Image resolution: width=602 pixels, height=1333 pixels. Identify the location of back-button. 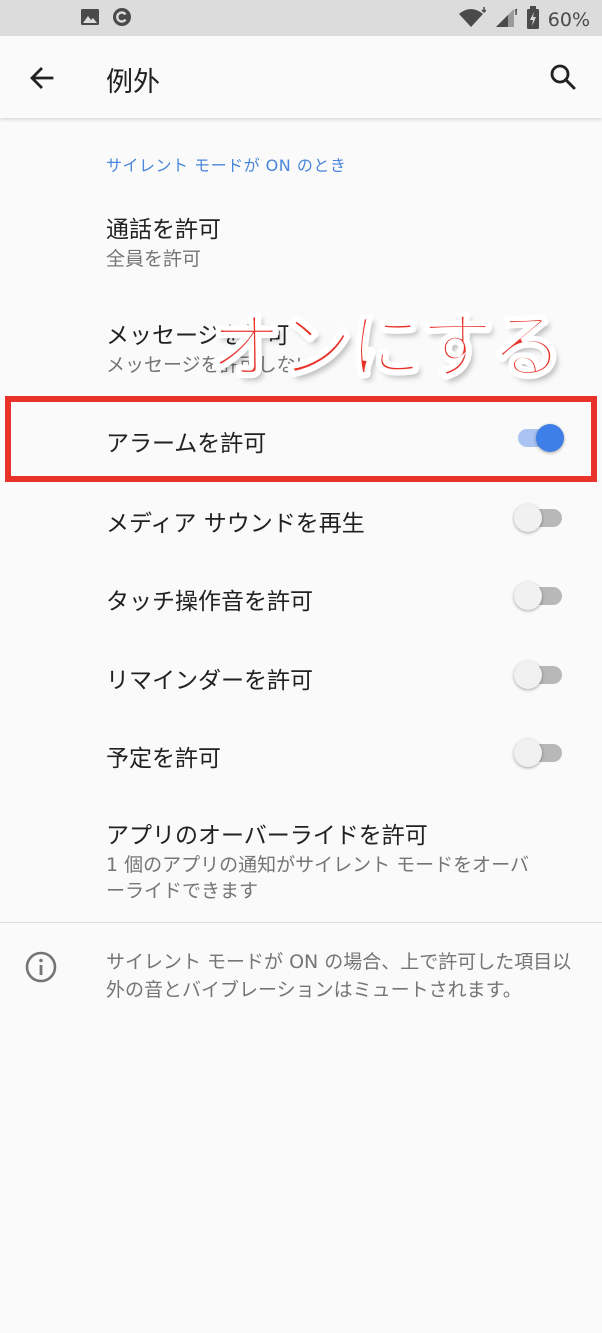
(42, 78).